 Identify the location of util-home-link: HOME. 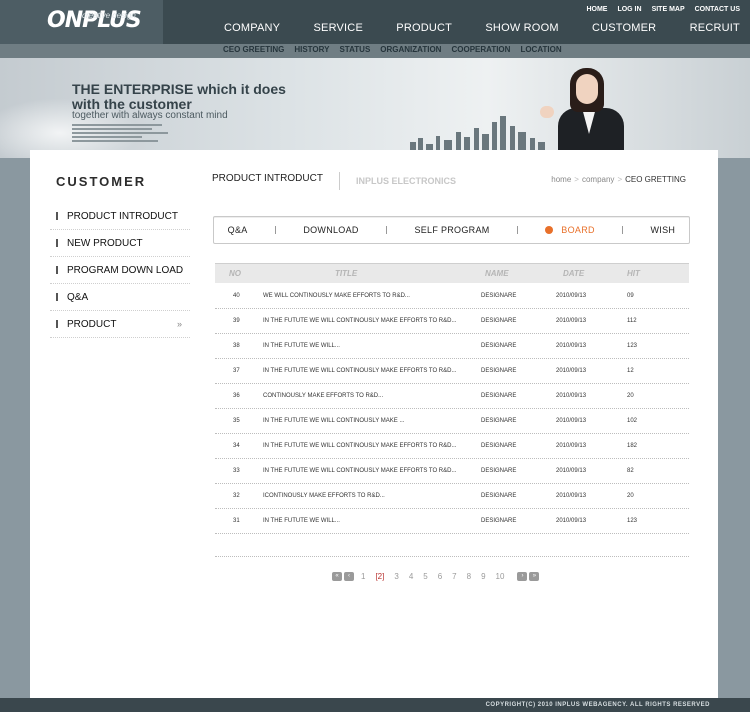
(596, 9).